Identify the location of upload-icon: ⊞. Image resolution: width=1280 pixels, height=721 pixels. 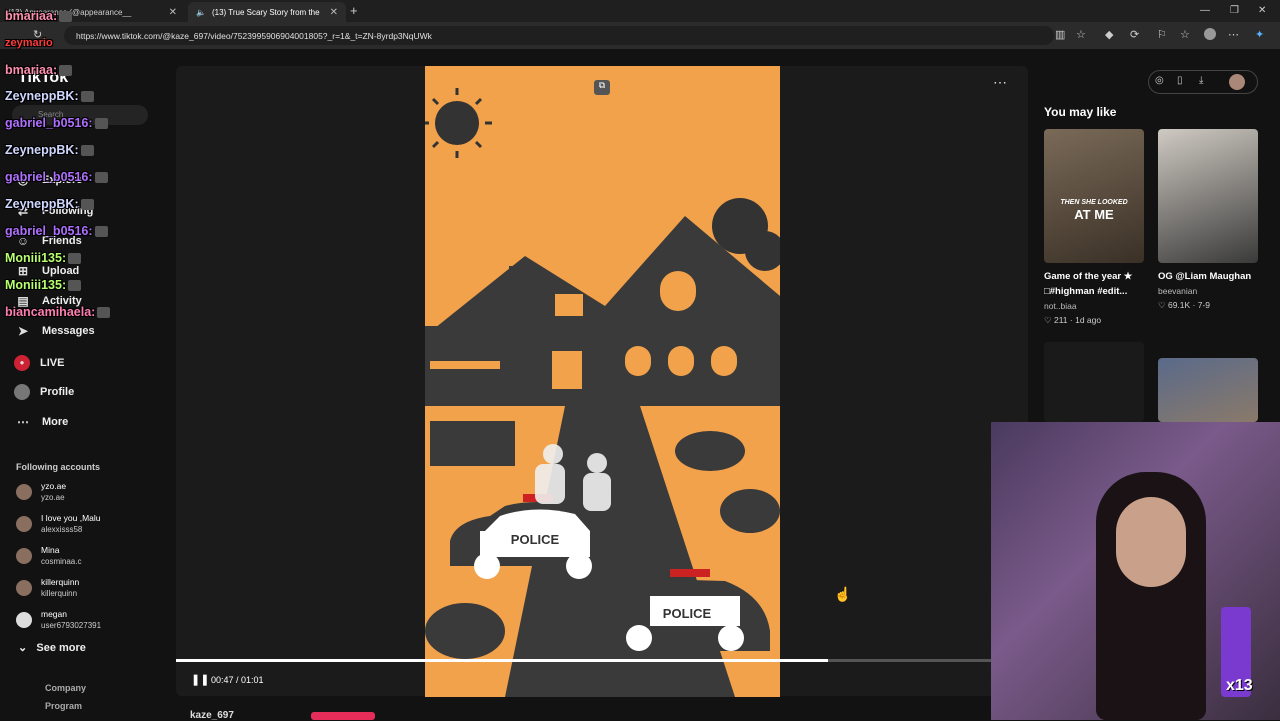
(23, 271).